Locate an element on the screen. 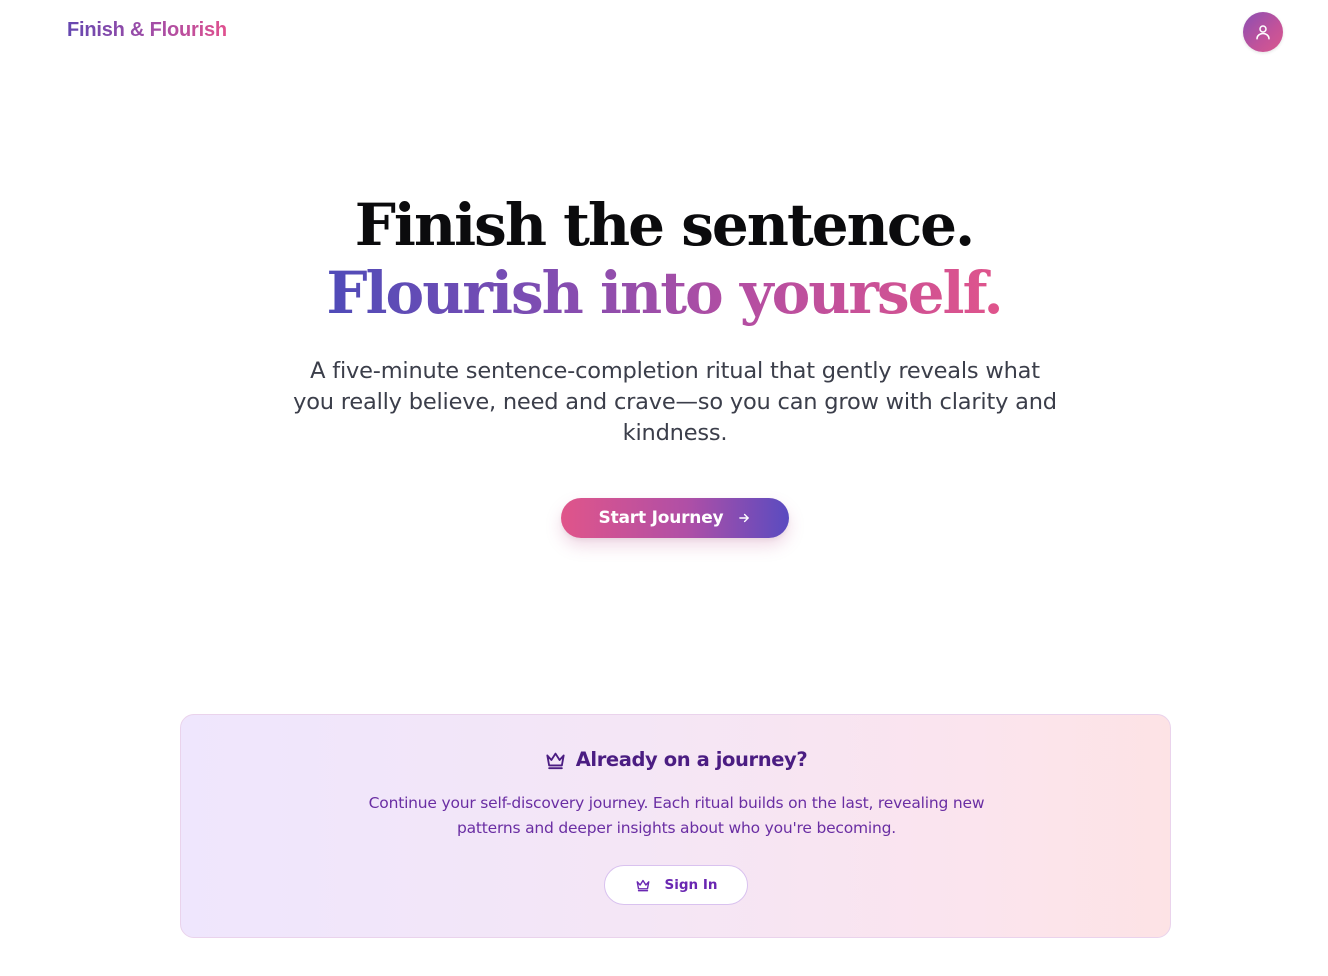  user-avatar-button is located at coordinates (1263, 32).